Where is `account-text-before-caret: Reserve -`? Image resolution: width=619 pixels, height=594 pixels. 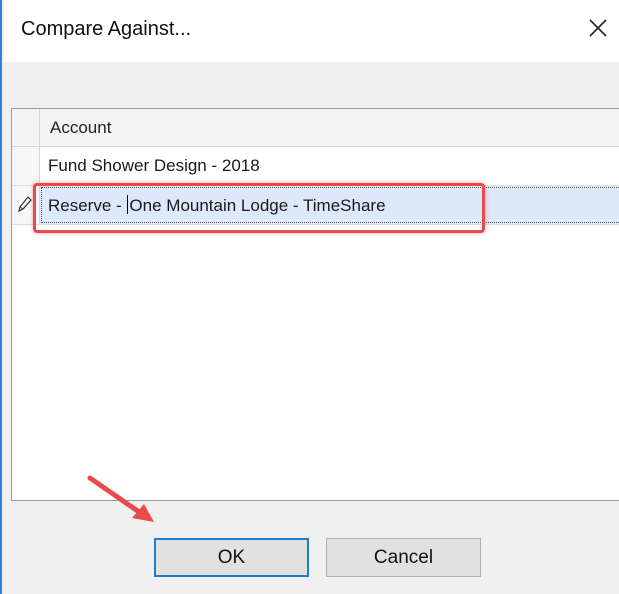
account-text-before-caret: Reserve - is located at coordinates (87, 205).